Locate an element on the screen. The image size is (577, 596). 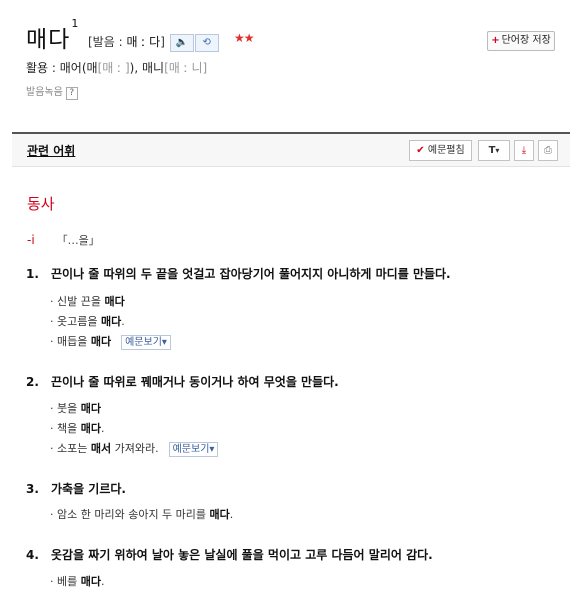
conjugation: 활용 : 매어(매[매 ː ]), 매니[매 ː 니] is located at coordinates (116, 67).